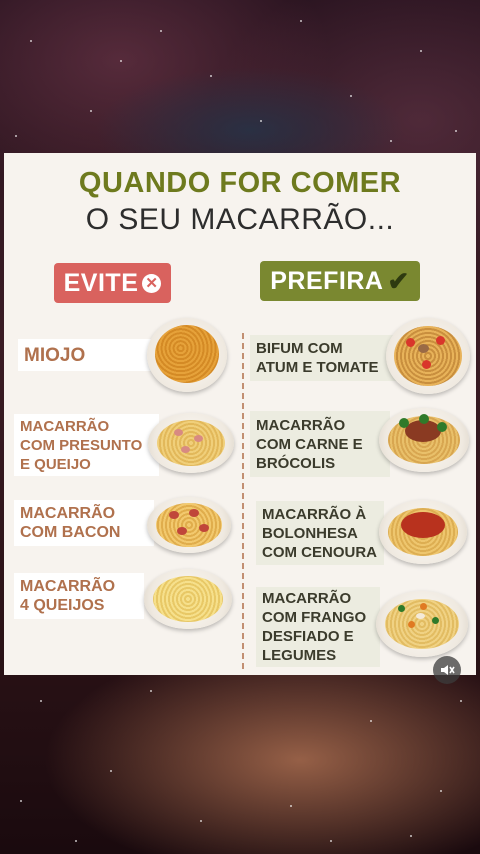 The image size is (480, 854). What do you see at coordinates (187, 355) in the screenshot?
I see `miojo-plate-image` at bounding box center [187, 355].